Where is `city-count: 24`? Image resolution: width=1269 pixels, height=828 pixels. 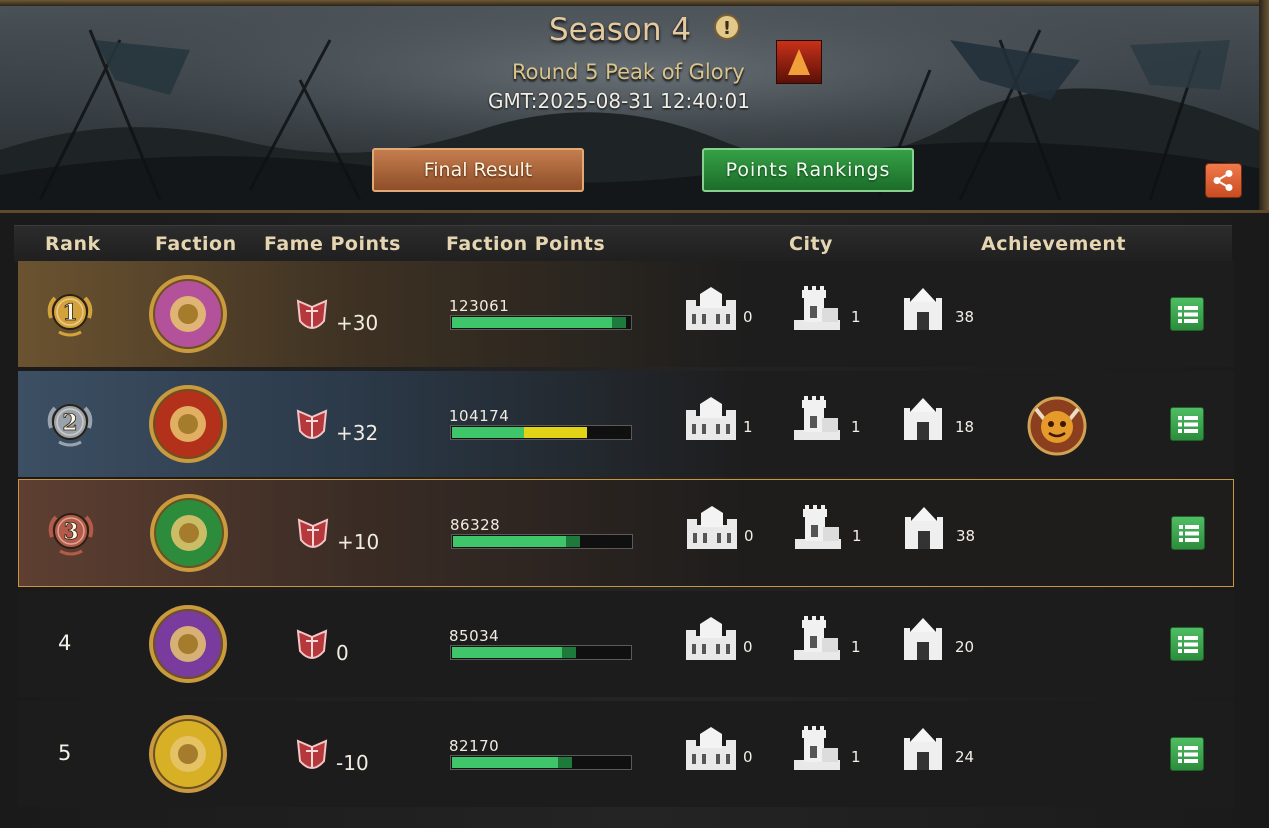 city-count: 24 is located at coordinates (965, 757).